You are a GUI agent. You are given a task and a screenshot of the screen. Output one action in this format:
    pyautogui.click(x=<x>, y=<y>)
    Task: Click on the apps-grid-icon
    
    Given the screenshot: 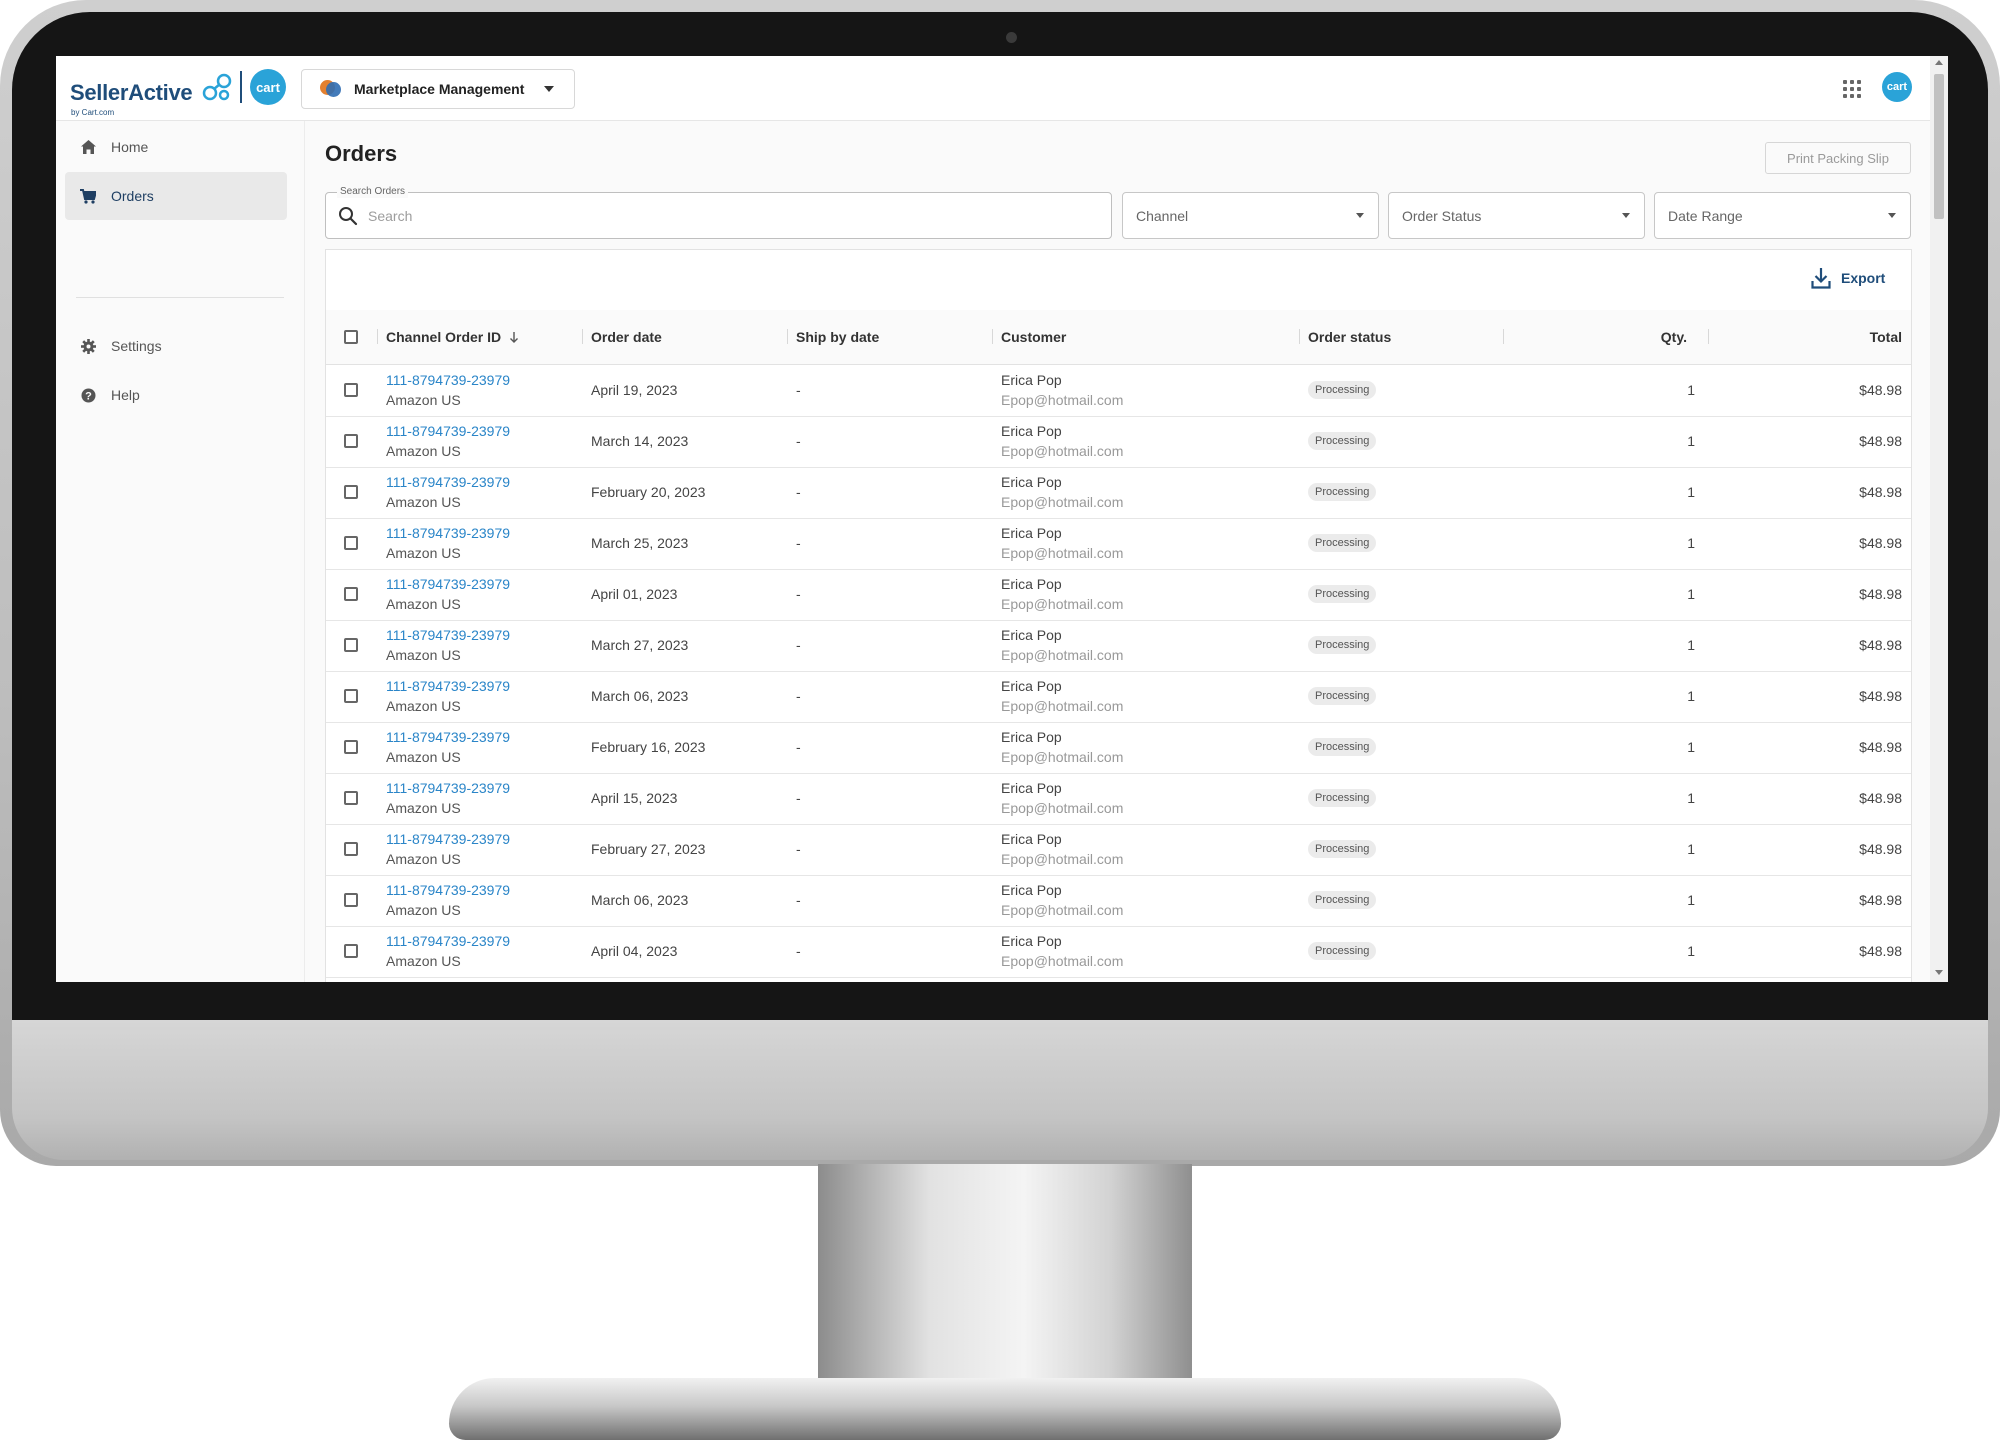 What is the action you would take?
    pyautogui.click(x=1852, y=89)
    